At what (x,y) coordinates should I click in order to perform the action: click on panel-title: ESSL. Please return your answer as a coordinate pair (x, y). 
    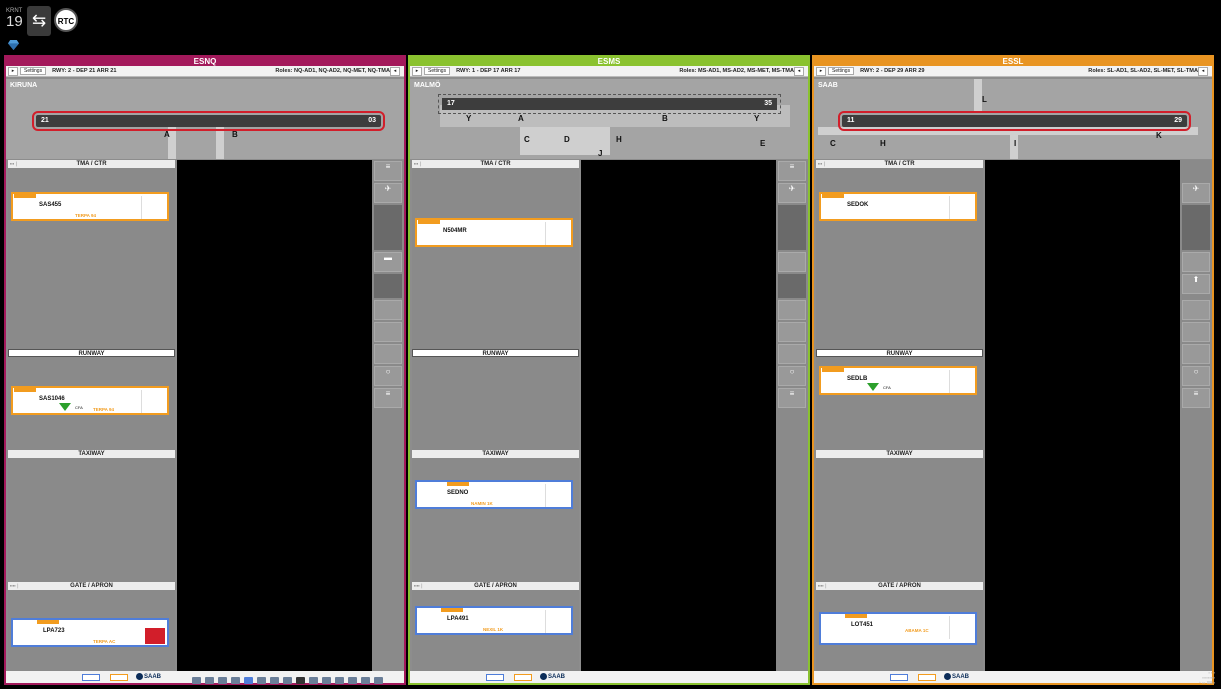
    Looking at the image, I should click on (1013, 61).